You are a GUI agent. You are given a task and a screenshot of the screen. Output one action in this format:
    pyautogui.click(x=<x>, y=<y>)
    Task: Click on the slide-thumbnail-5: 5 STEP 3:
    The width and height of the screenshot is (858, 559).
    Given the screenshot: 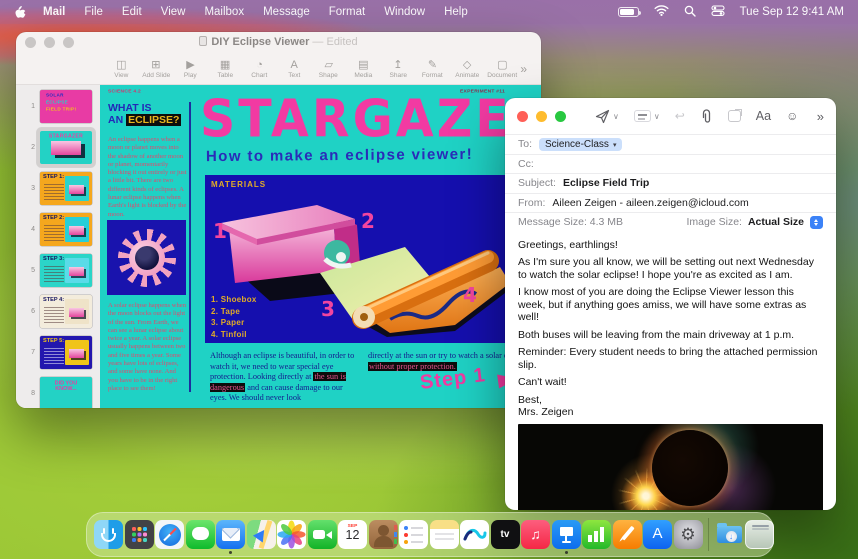 What is the action you would take?
    pyautogui.click(x=58, y=270)
    